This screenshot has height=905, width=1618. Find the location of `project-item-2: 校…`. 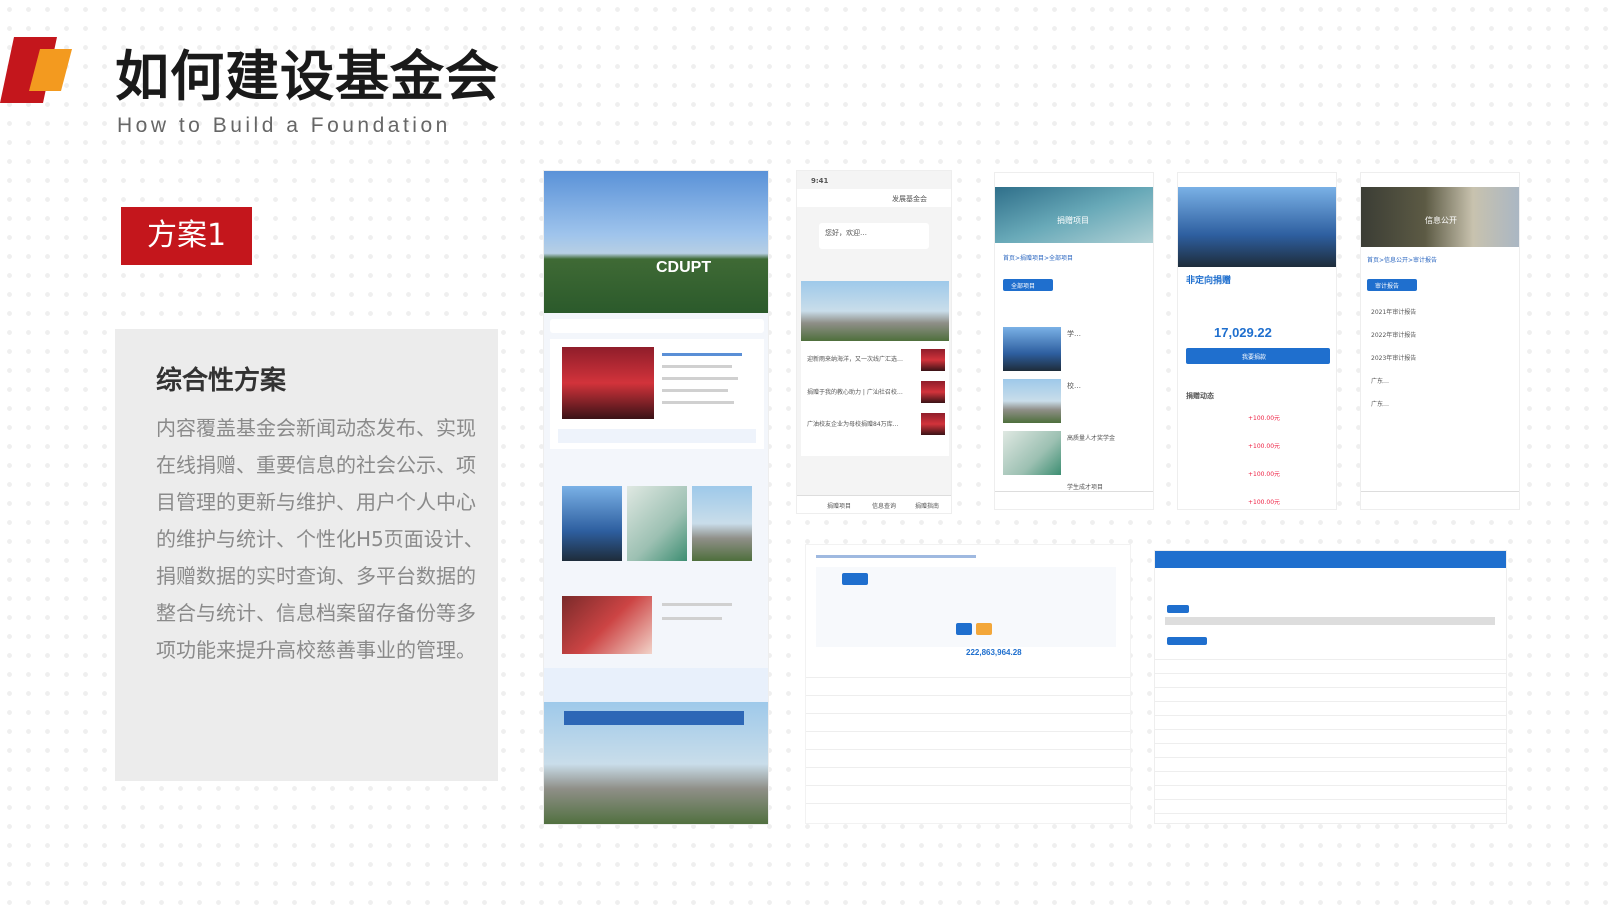

project-item-2: 校… is located at coordinates (1074, 386).